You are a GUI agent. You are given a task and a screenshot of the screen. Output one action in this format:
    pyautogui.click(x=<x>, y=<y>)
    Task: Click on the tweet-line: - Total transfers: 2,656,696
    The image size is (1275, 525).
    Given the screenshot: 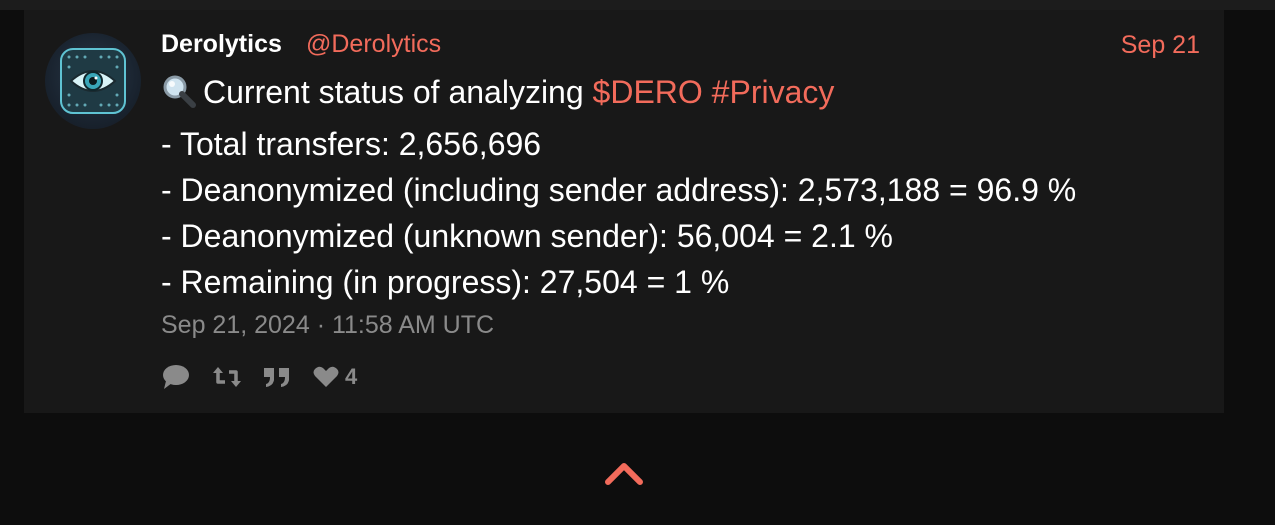 What is the action you would take?
    pyautogui.click(x=351, y=144)
    